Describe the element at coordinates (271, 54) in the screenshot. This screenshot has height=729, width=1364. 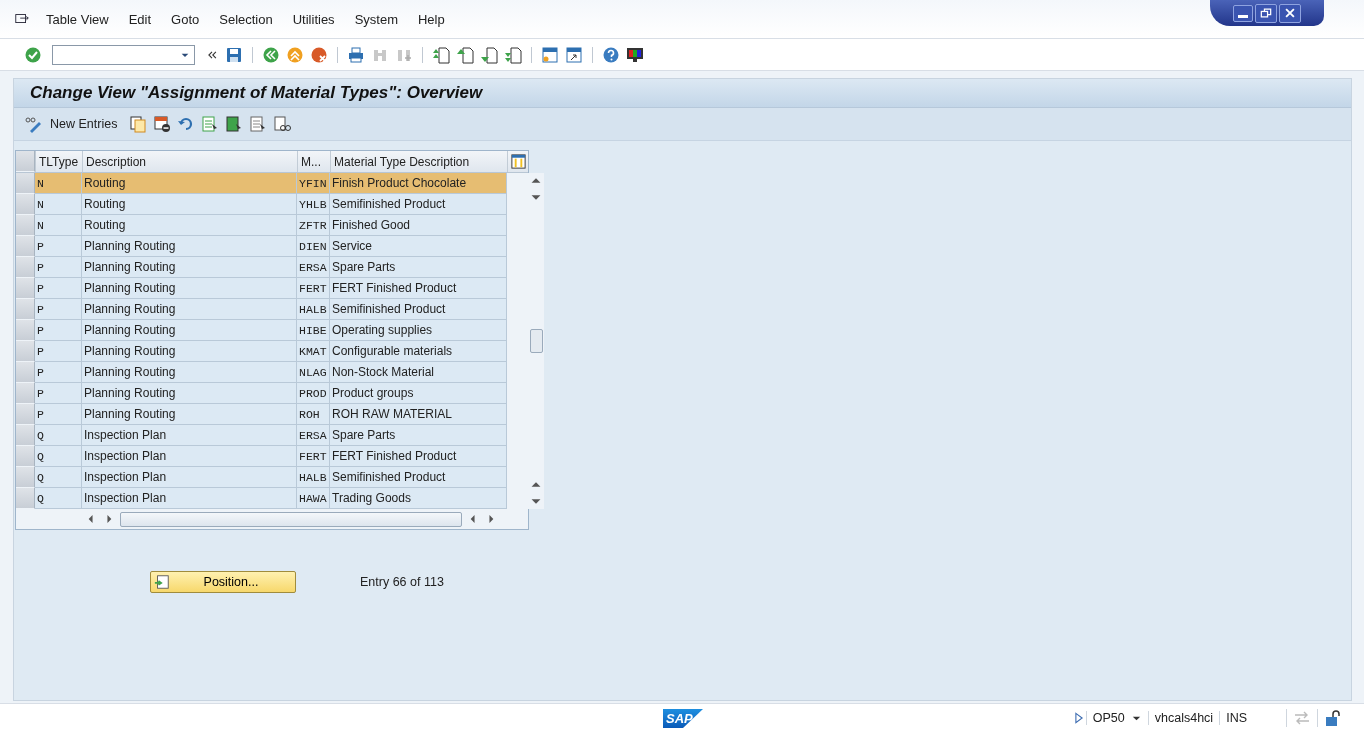
I see `back-icon` at that location.